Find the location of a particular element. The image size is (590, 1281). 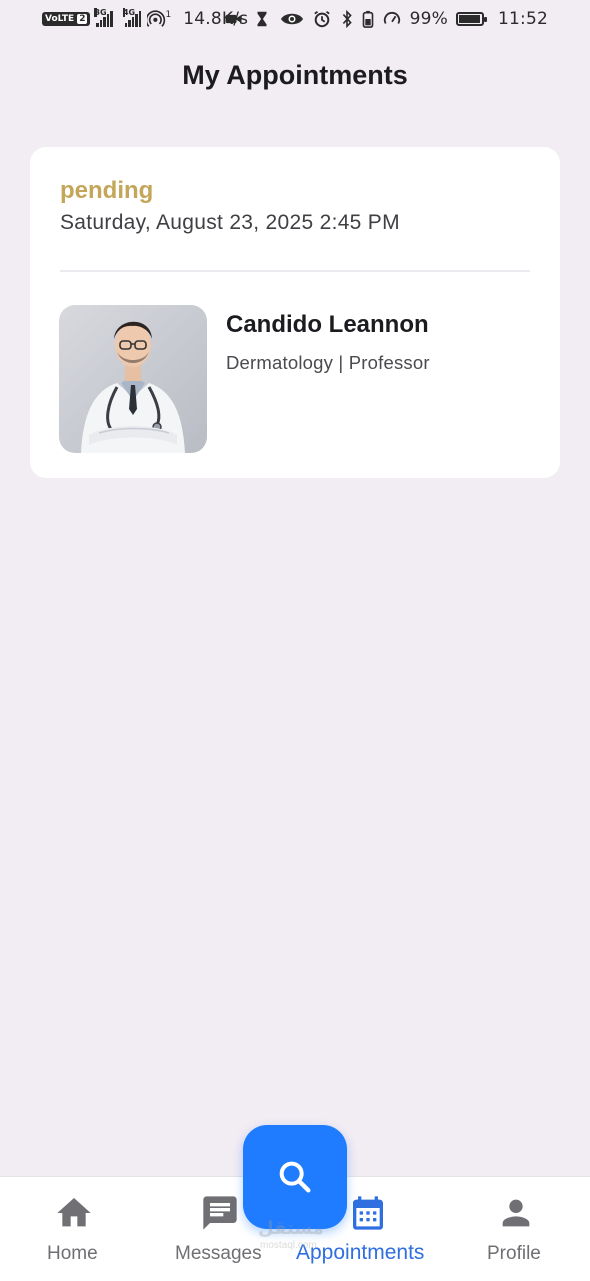

calendar-icon is located at coordinates (368, 1213).